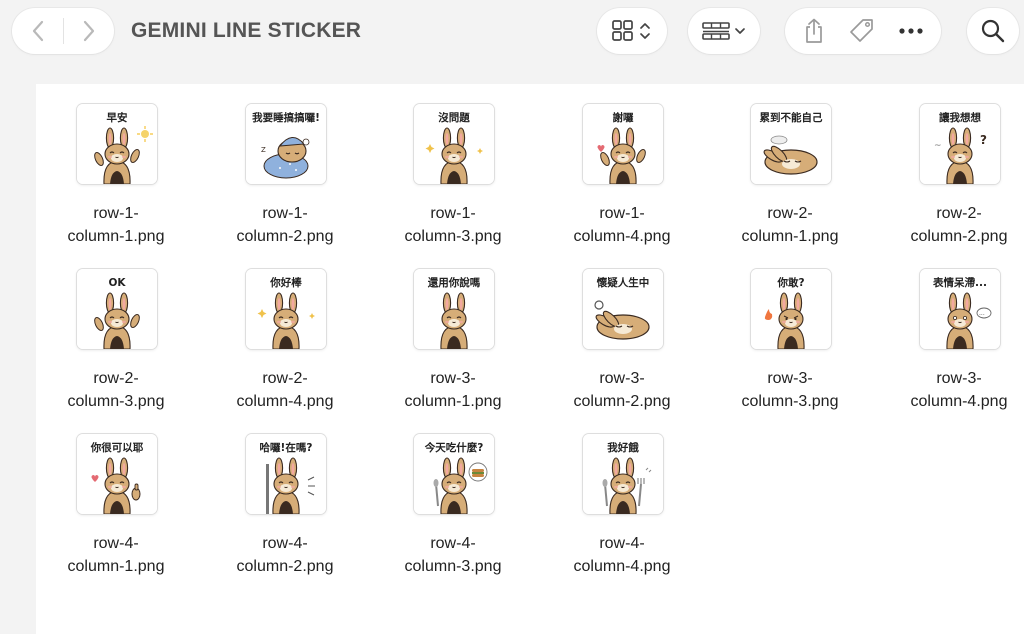 The height and width of the screenshot is (634, 1024). What do you see at coordinates (790, 390) in the screenshot?
I see `file-name: row-3- column-3.png` at bounding box center [790, 390].